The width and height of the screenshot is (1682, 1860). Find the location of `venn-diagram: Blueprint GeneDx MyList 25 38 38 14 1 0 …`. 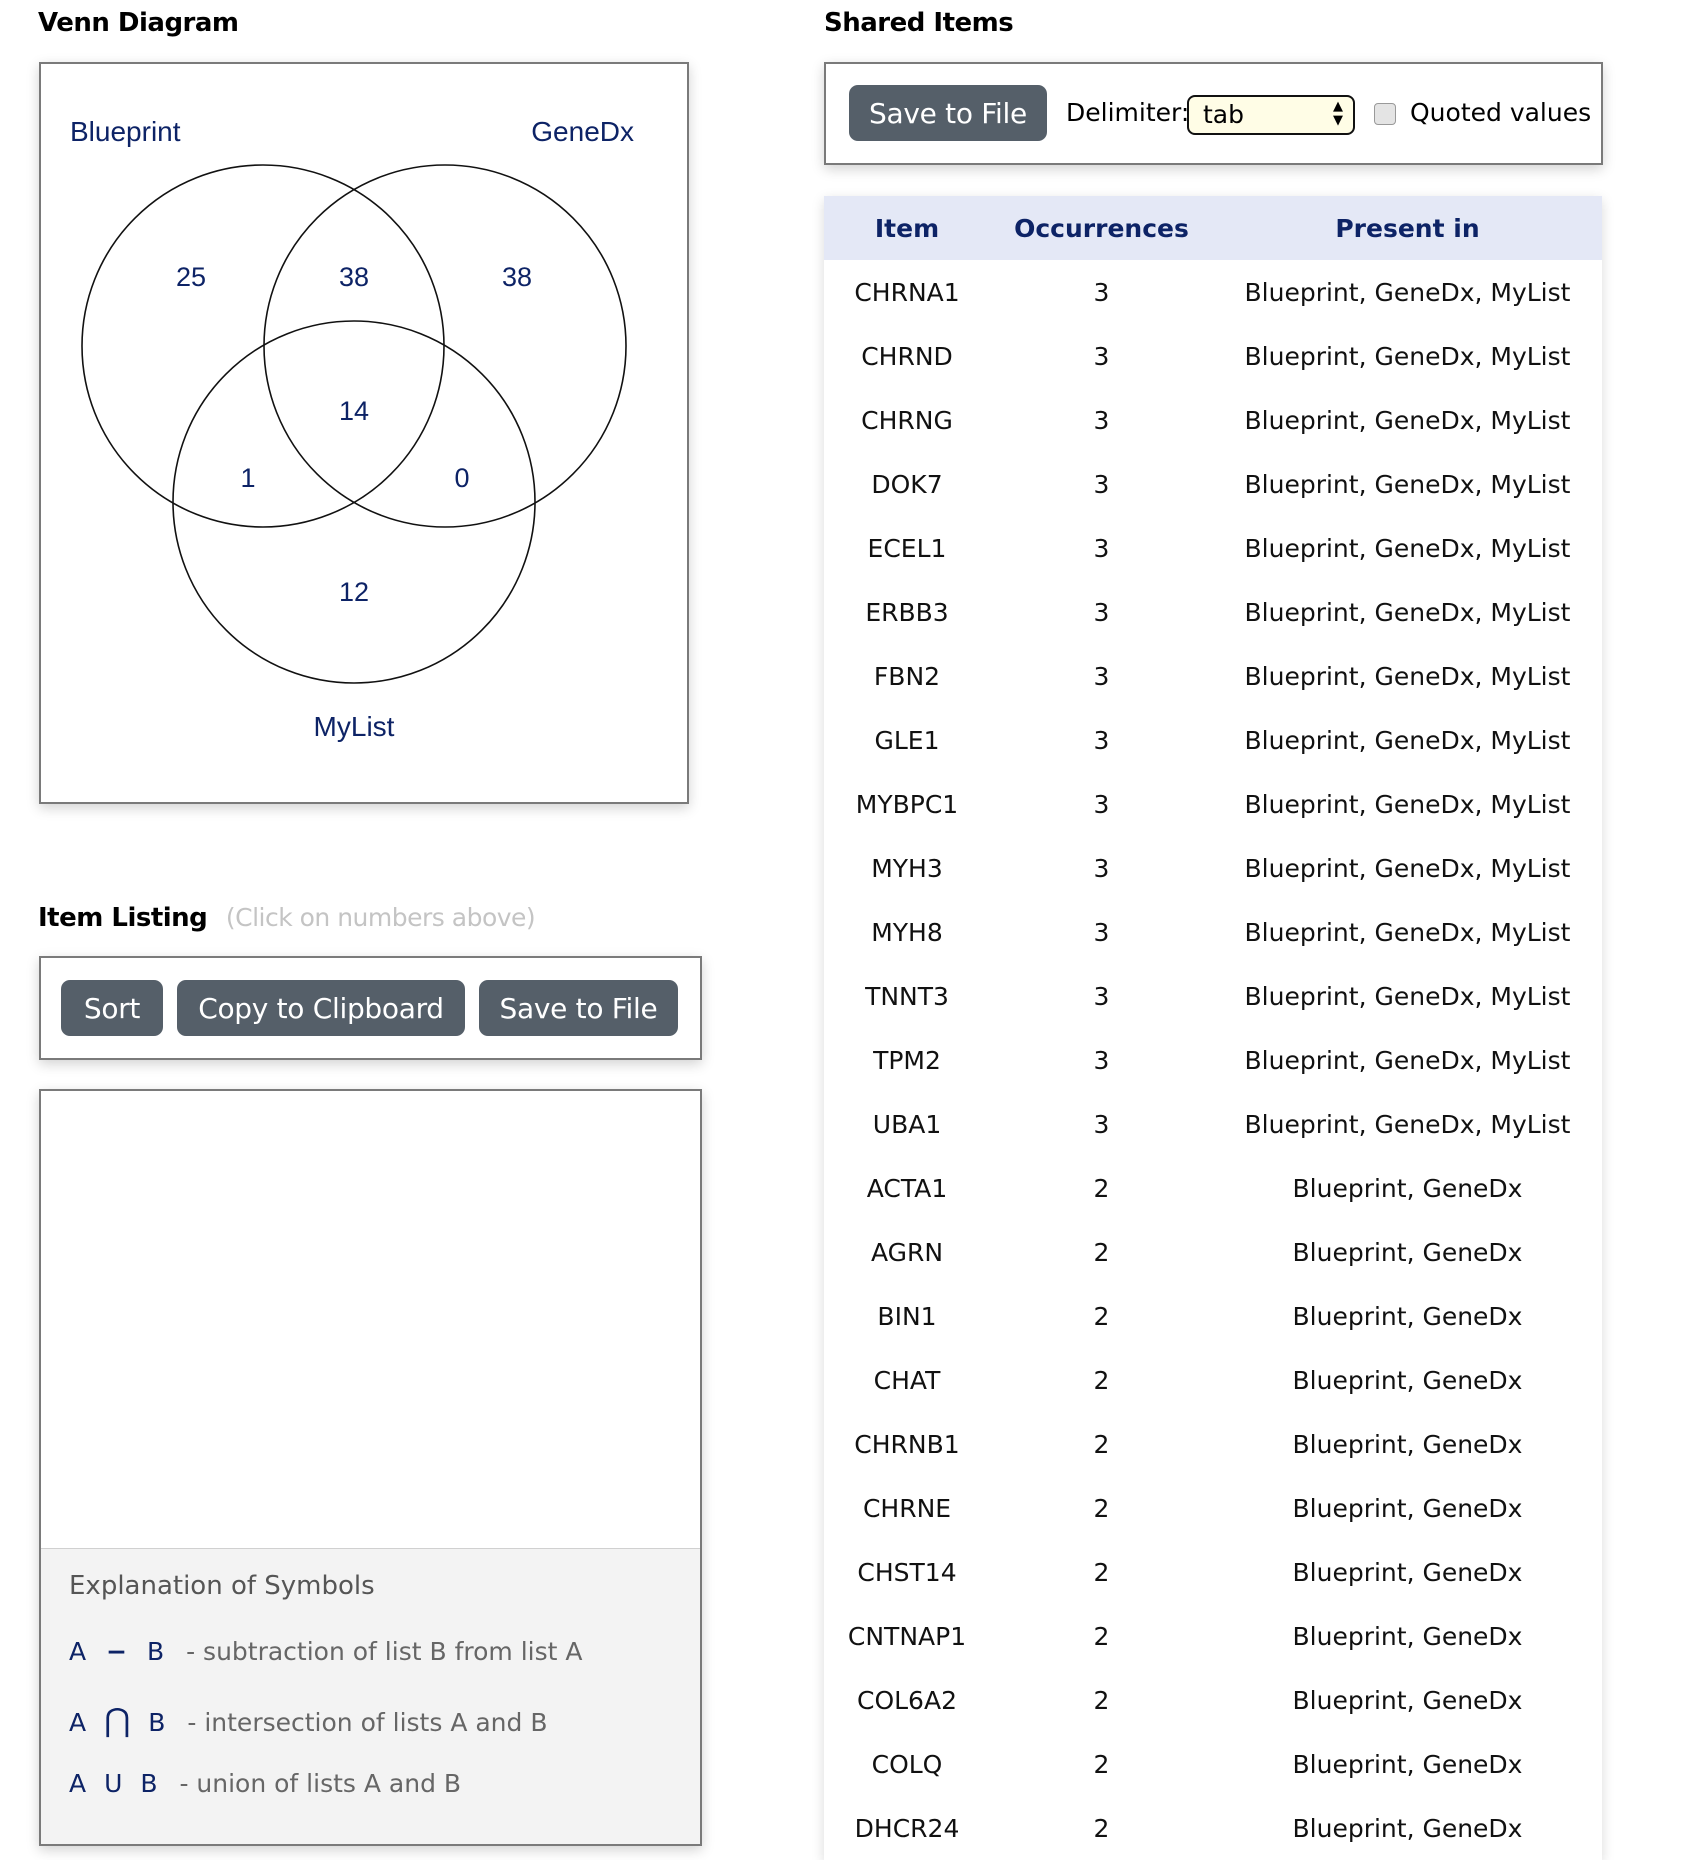

venn-diagram: Blueprint GeneDx MyList 25 38 38 14 1 0 … is located at coordinates (352, 429).